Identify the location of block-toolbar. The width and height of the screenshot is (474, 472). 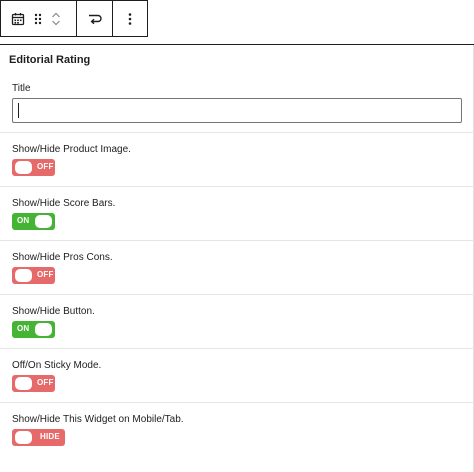
(74, 18).